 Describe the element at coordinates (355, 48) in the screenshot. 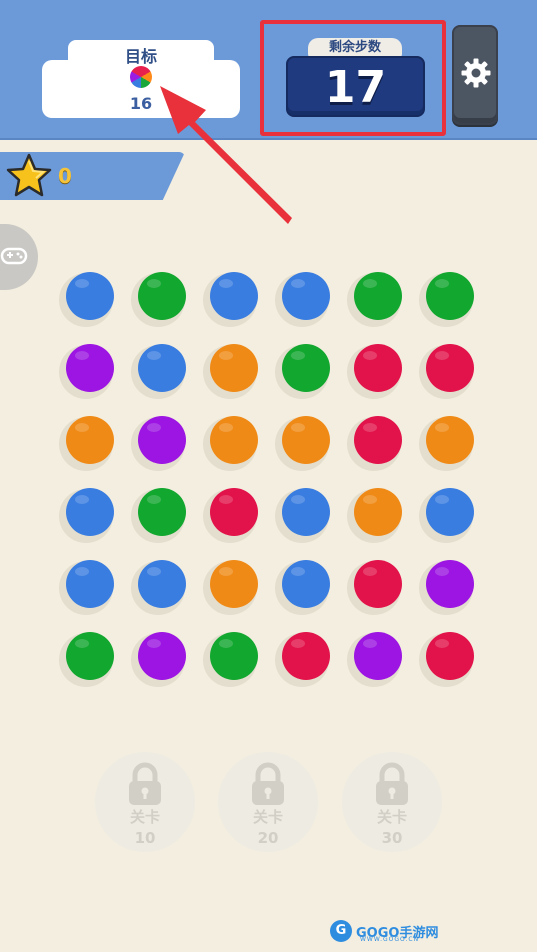

I see `moves-label: 剩余步数` at that location.